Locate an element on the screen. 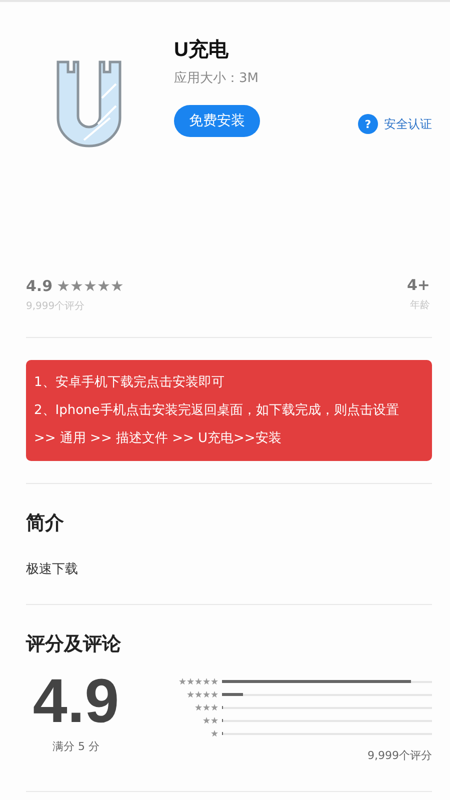  section-heading: 简介 is located at coordinates (45, 523).